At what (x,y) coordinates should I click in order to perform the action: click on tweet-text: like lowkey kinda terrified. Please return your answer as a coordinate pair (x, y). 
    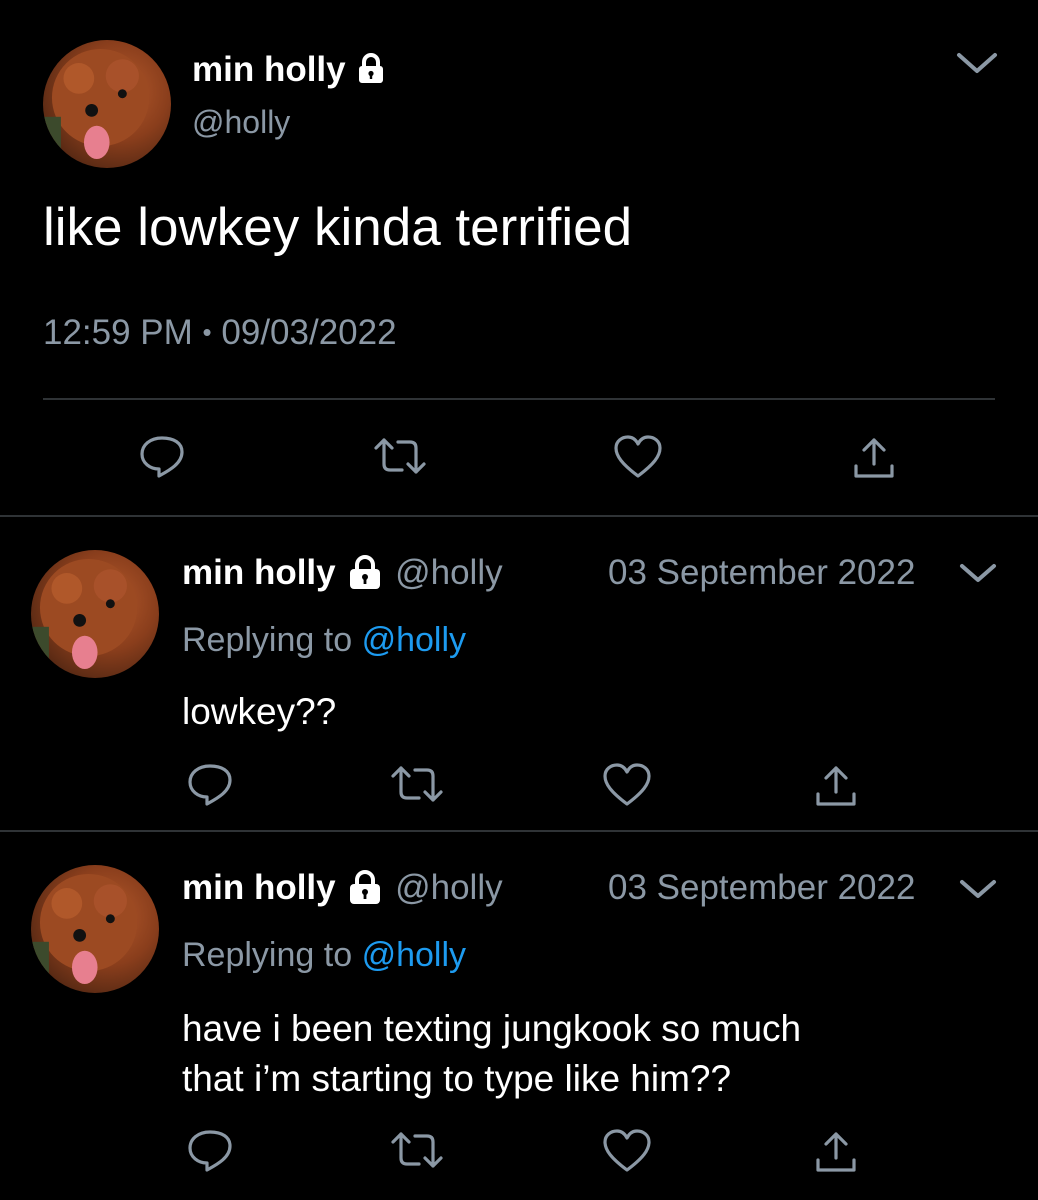
    Looking at the image, I should click on (338, 227).